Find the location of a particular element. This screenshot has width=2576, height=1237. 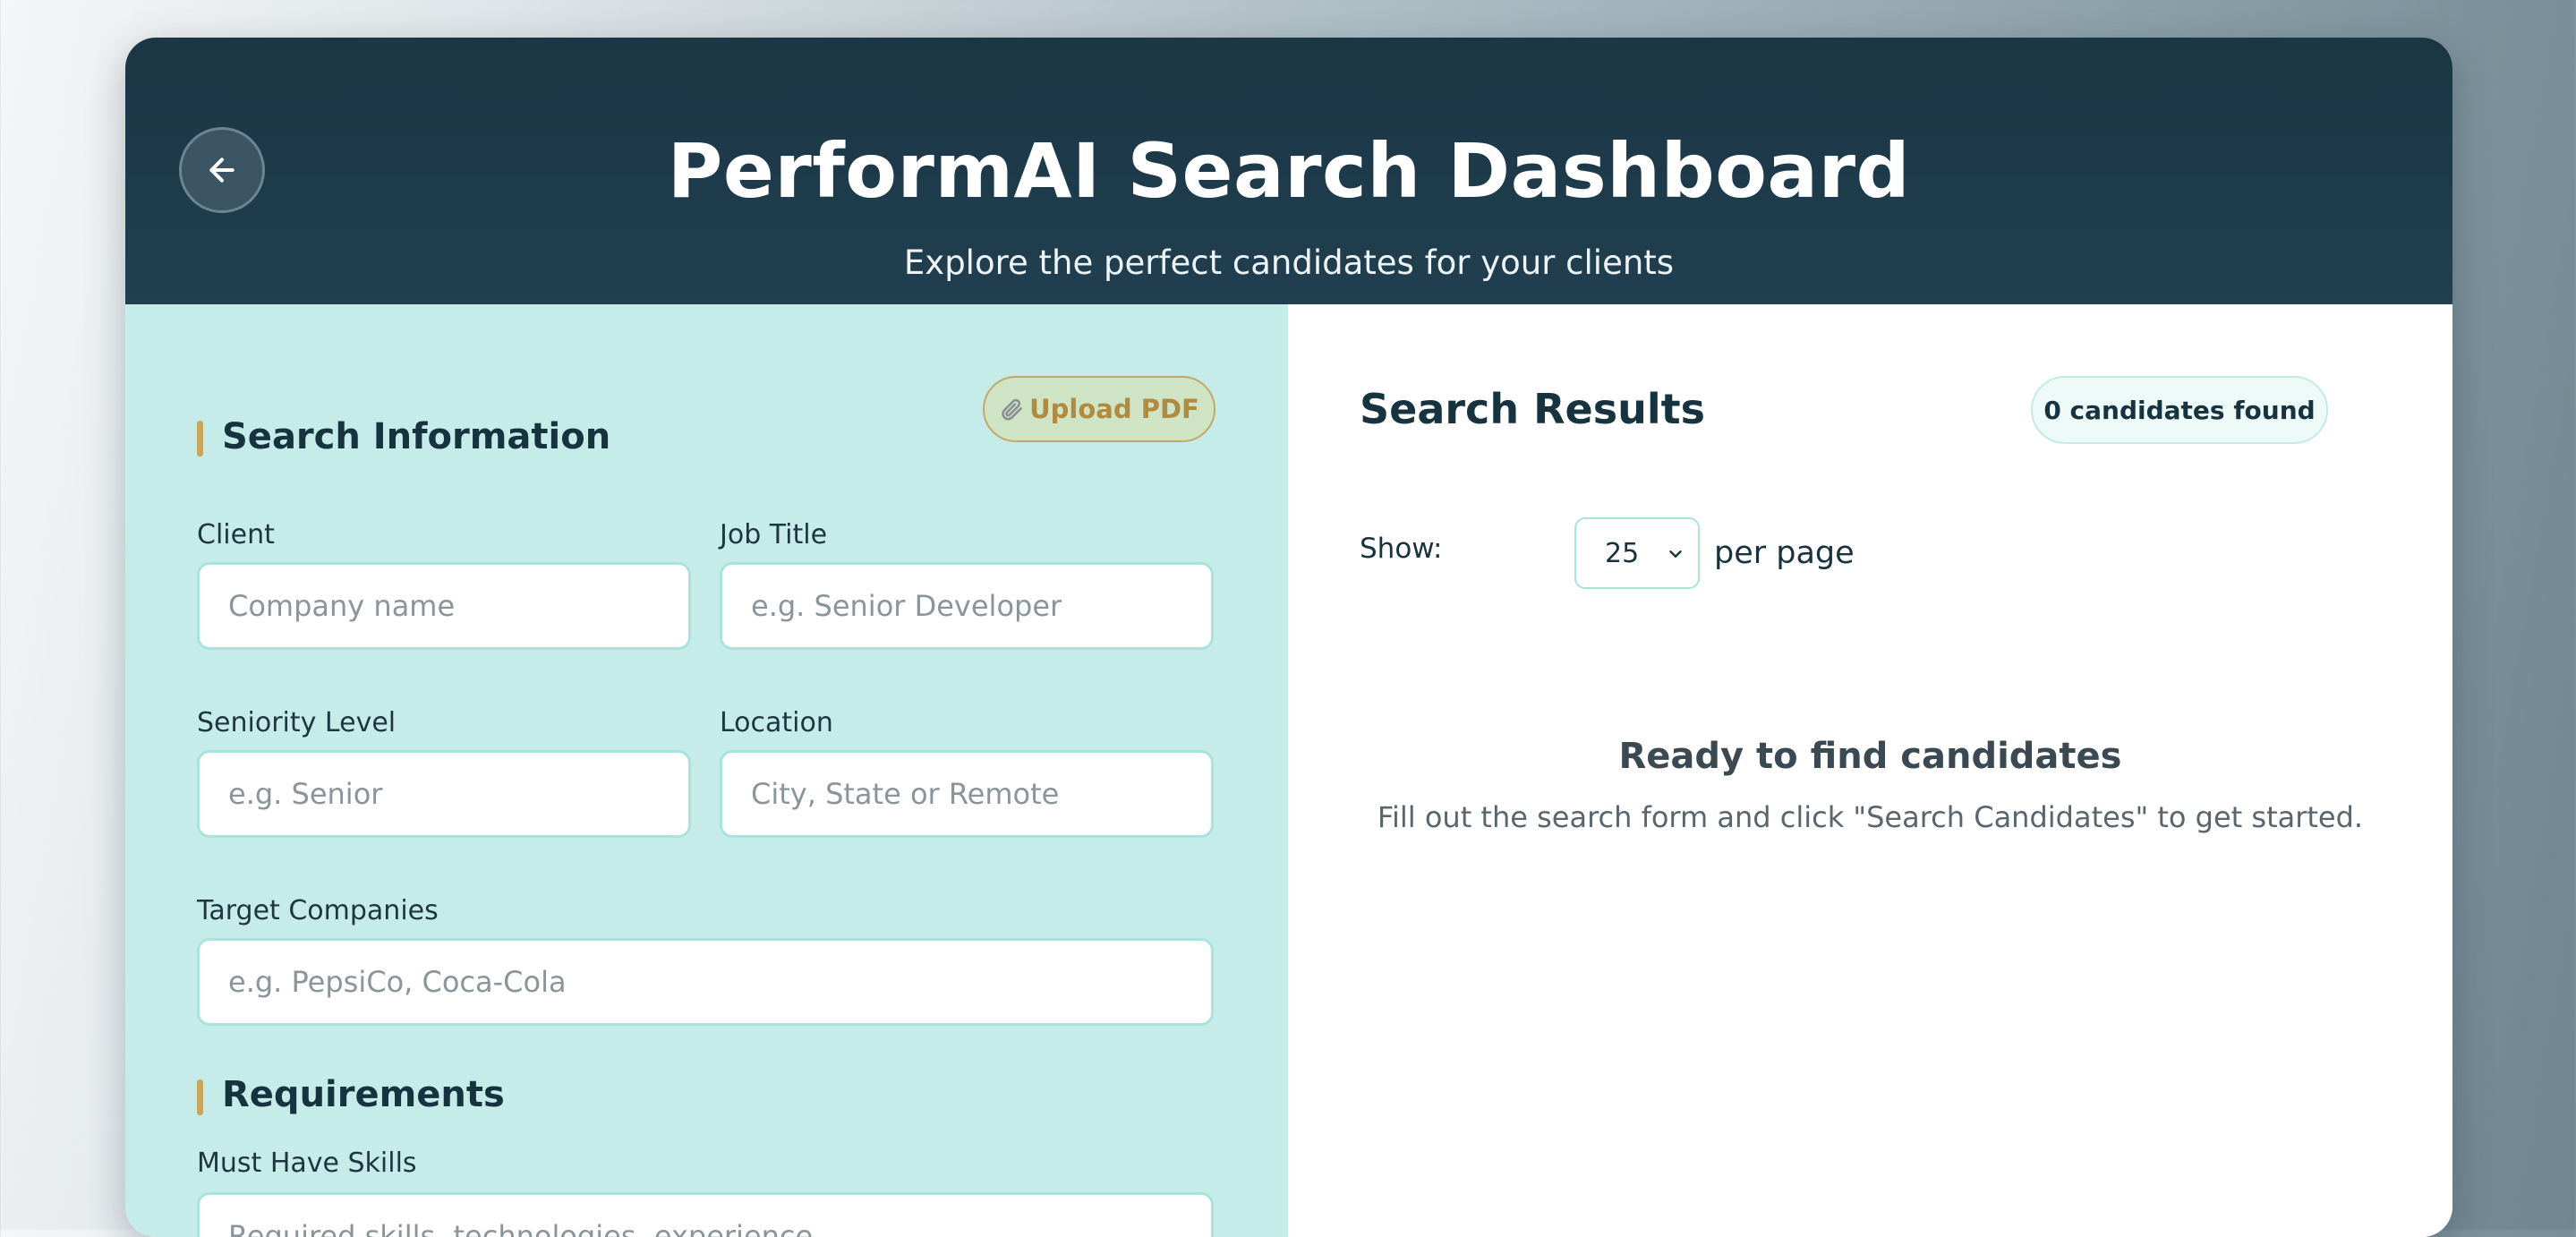

seniority-label: Seniority Level is located at coordinates (297, 722).